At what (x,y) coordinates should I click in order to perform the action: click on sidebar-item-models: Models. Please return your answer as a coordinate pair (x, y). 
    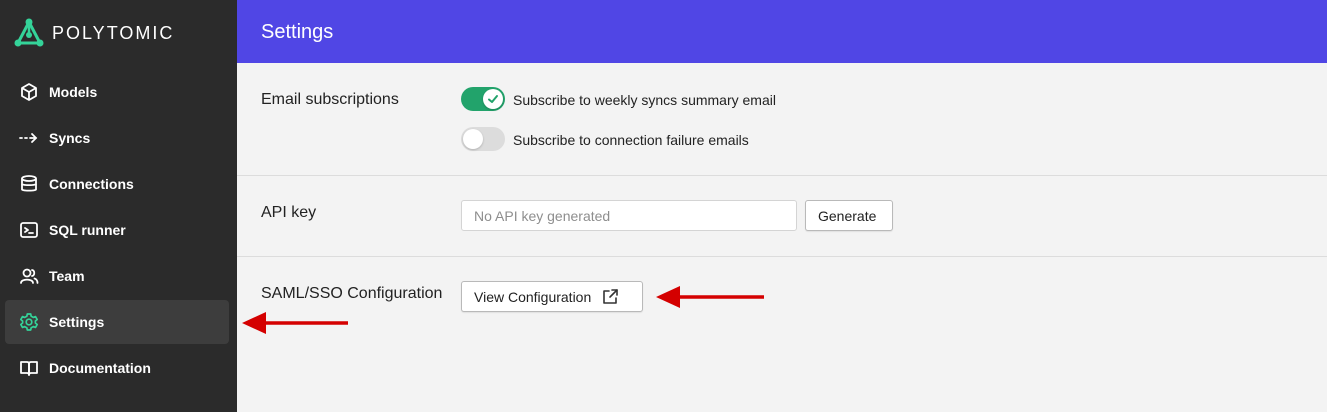
    Looking at the image, I should click on (117, 92).